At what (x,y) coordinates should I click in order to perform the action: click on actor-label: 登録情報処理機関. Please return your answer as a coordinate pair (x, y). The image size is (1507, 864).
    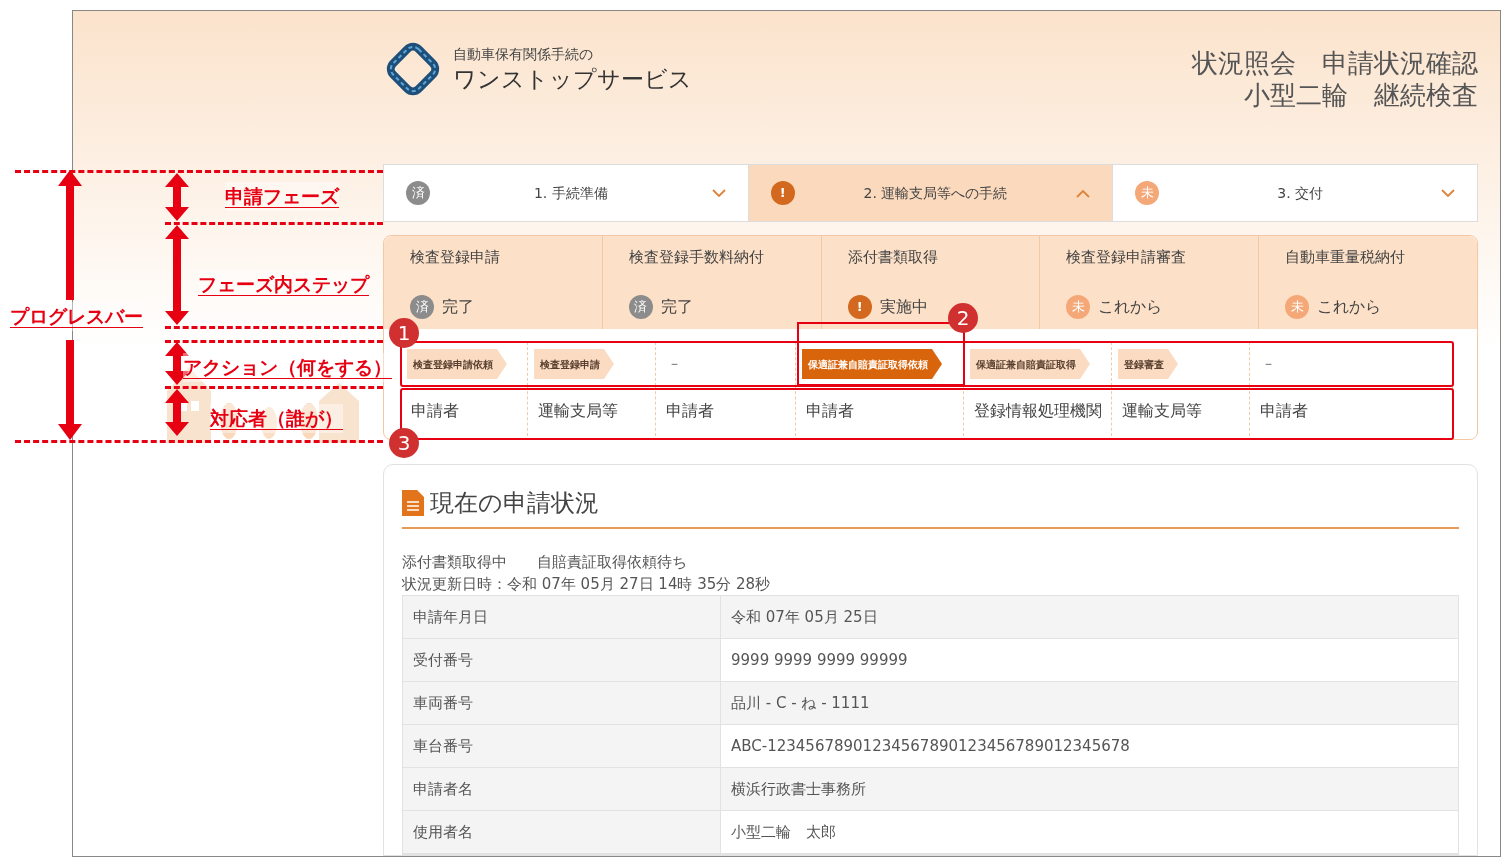
    Looking at the image, I should click on (1038, 411).